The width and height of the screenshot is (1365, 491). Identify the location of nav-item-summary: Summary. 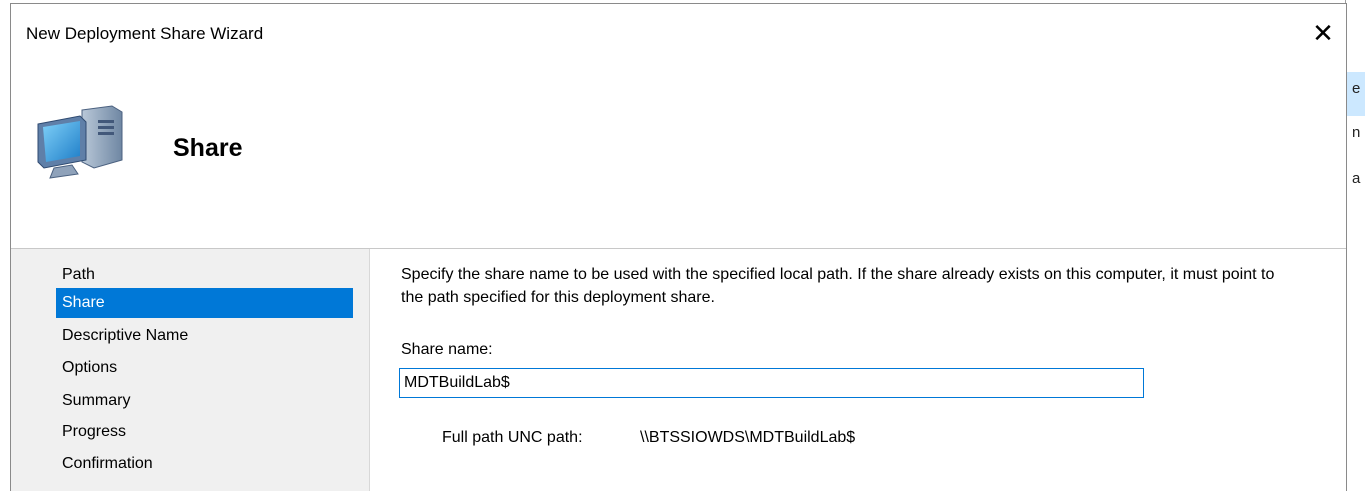
(204, 401).